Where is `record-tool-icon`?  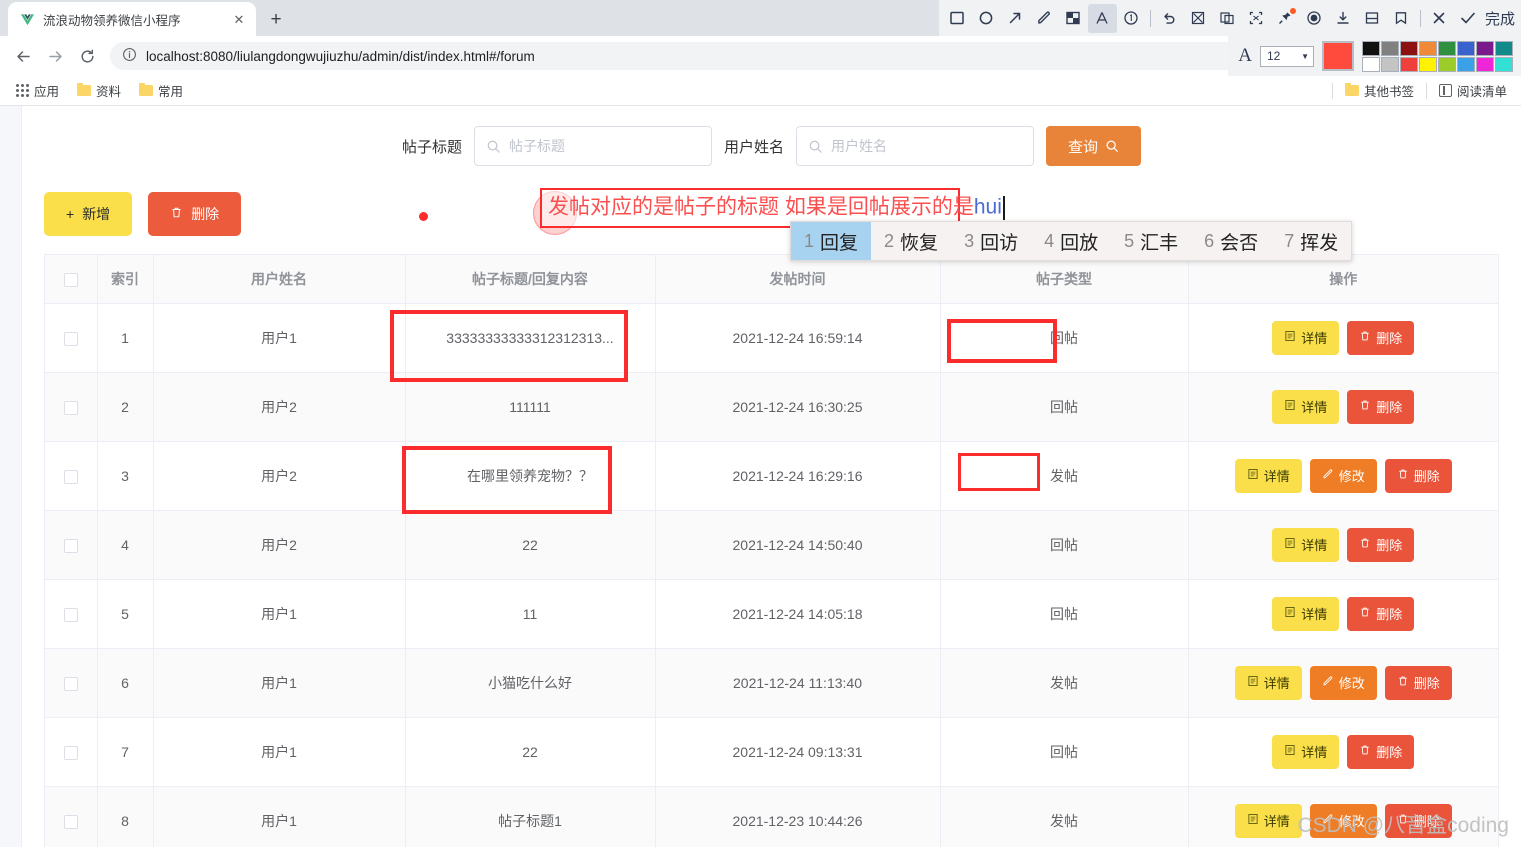
record-tool-icon is located at coordinates (1314, 18).